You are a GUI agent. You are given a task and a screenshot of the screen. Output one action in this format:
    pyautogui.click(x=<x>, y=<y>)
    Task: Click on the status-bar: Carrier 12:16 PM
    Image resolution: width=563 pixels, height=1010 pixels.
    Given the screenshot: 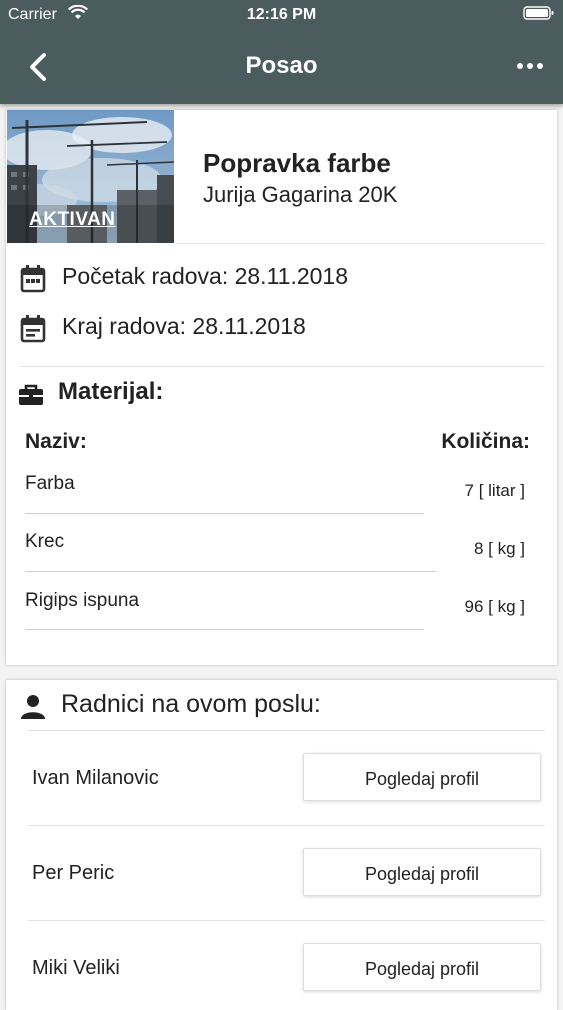 What is the action you would take?
    pyautogui.click(x=281, y=15)
    